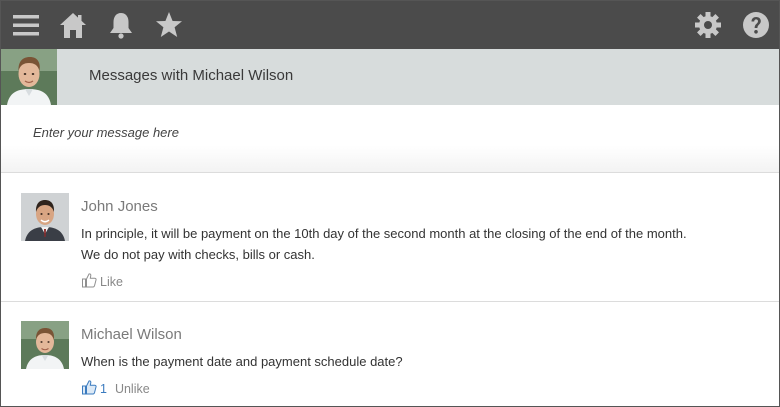 The image size is (780, 407). I want to click on gear-icon, so click(708, 25).